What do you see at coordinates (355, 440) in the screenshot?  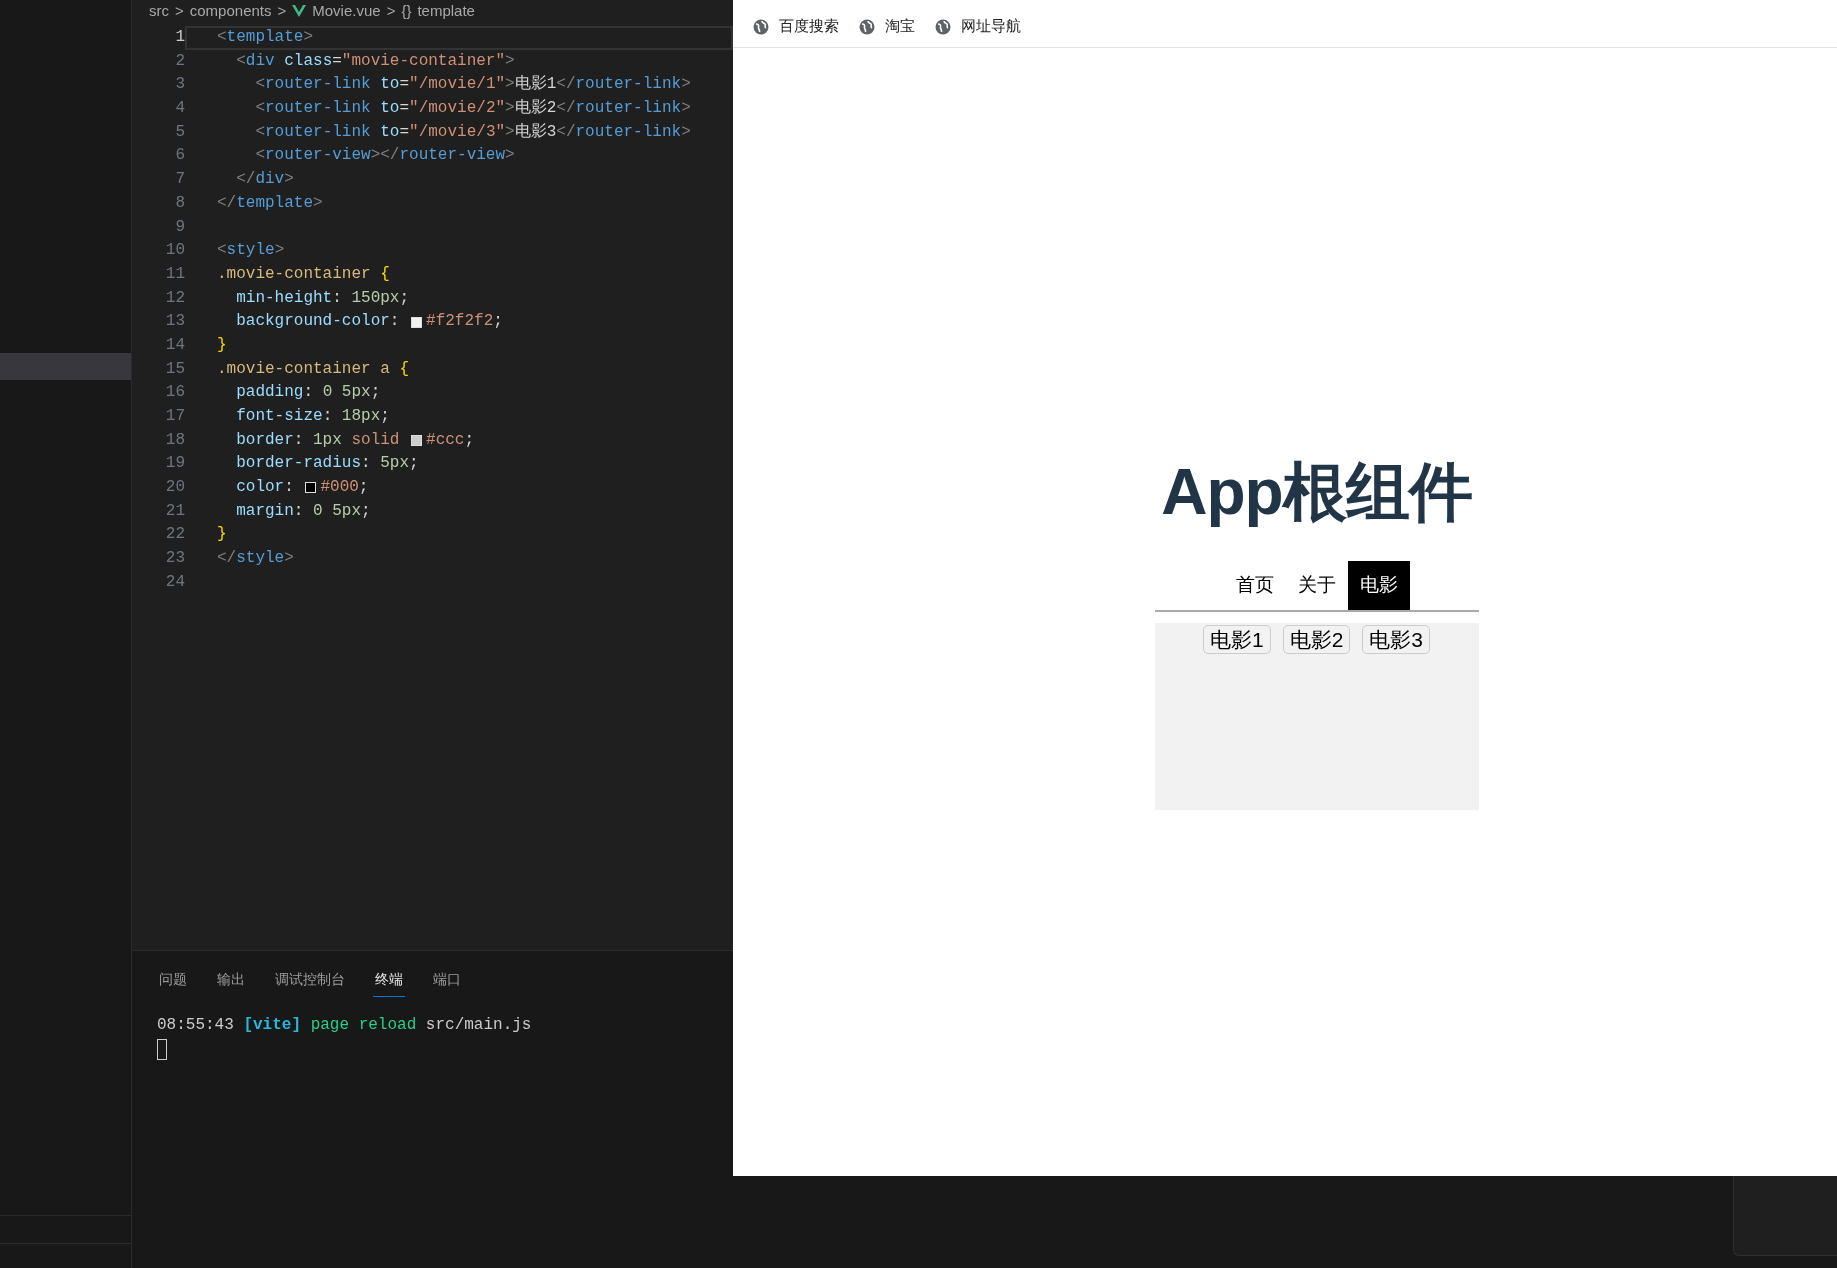 I see `code-line: border: 1px solid #ccc;` at bounding box center [355, 440].